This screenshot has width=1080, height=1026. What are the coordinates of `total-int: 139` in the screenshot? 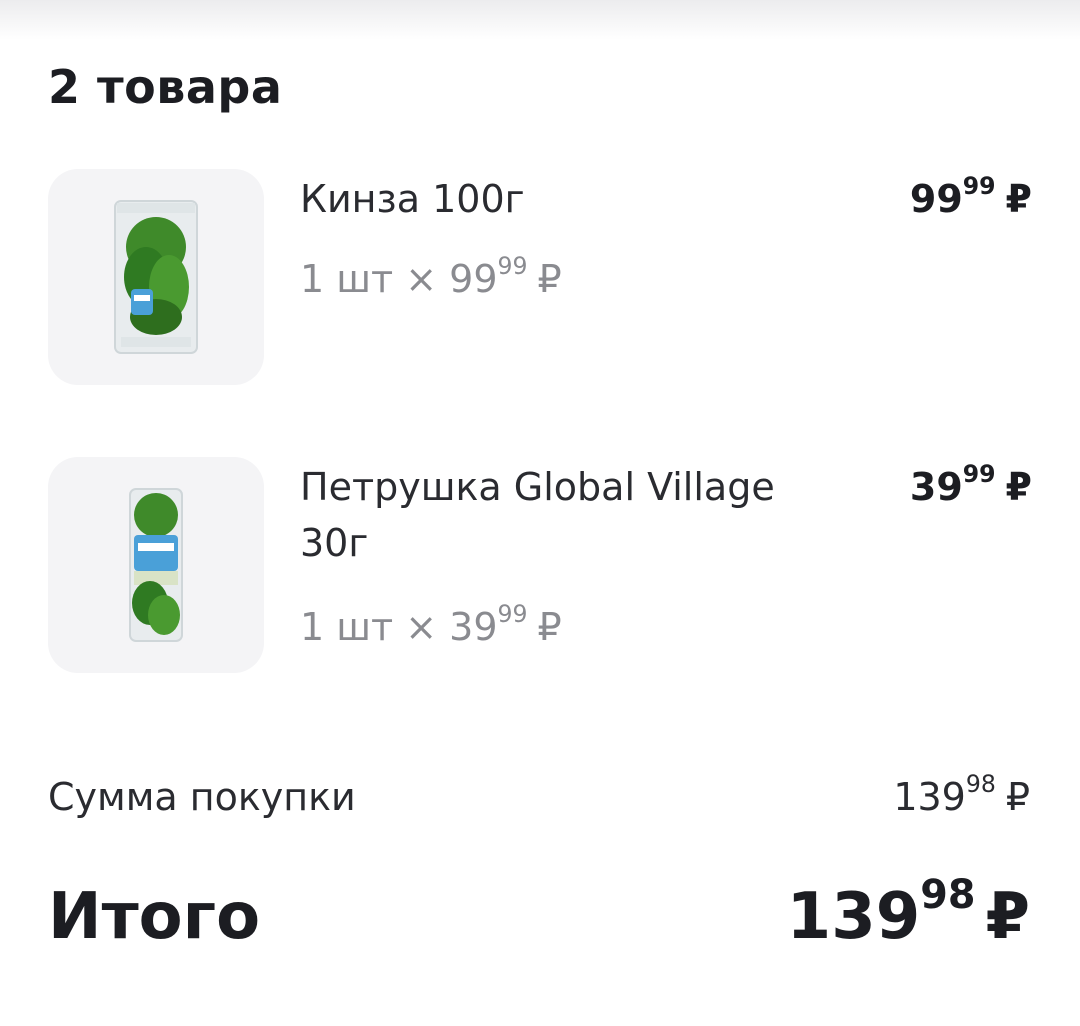 It's located at (853, 917).